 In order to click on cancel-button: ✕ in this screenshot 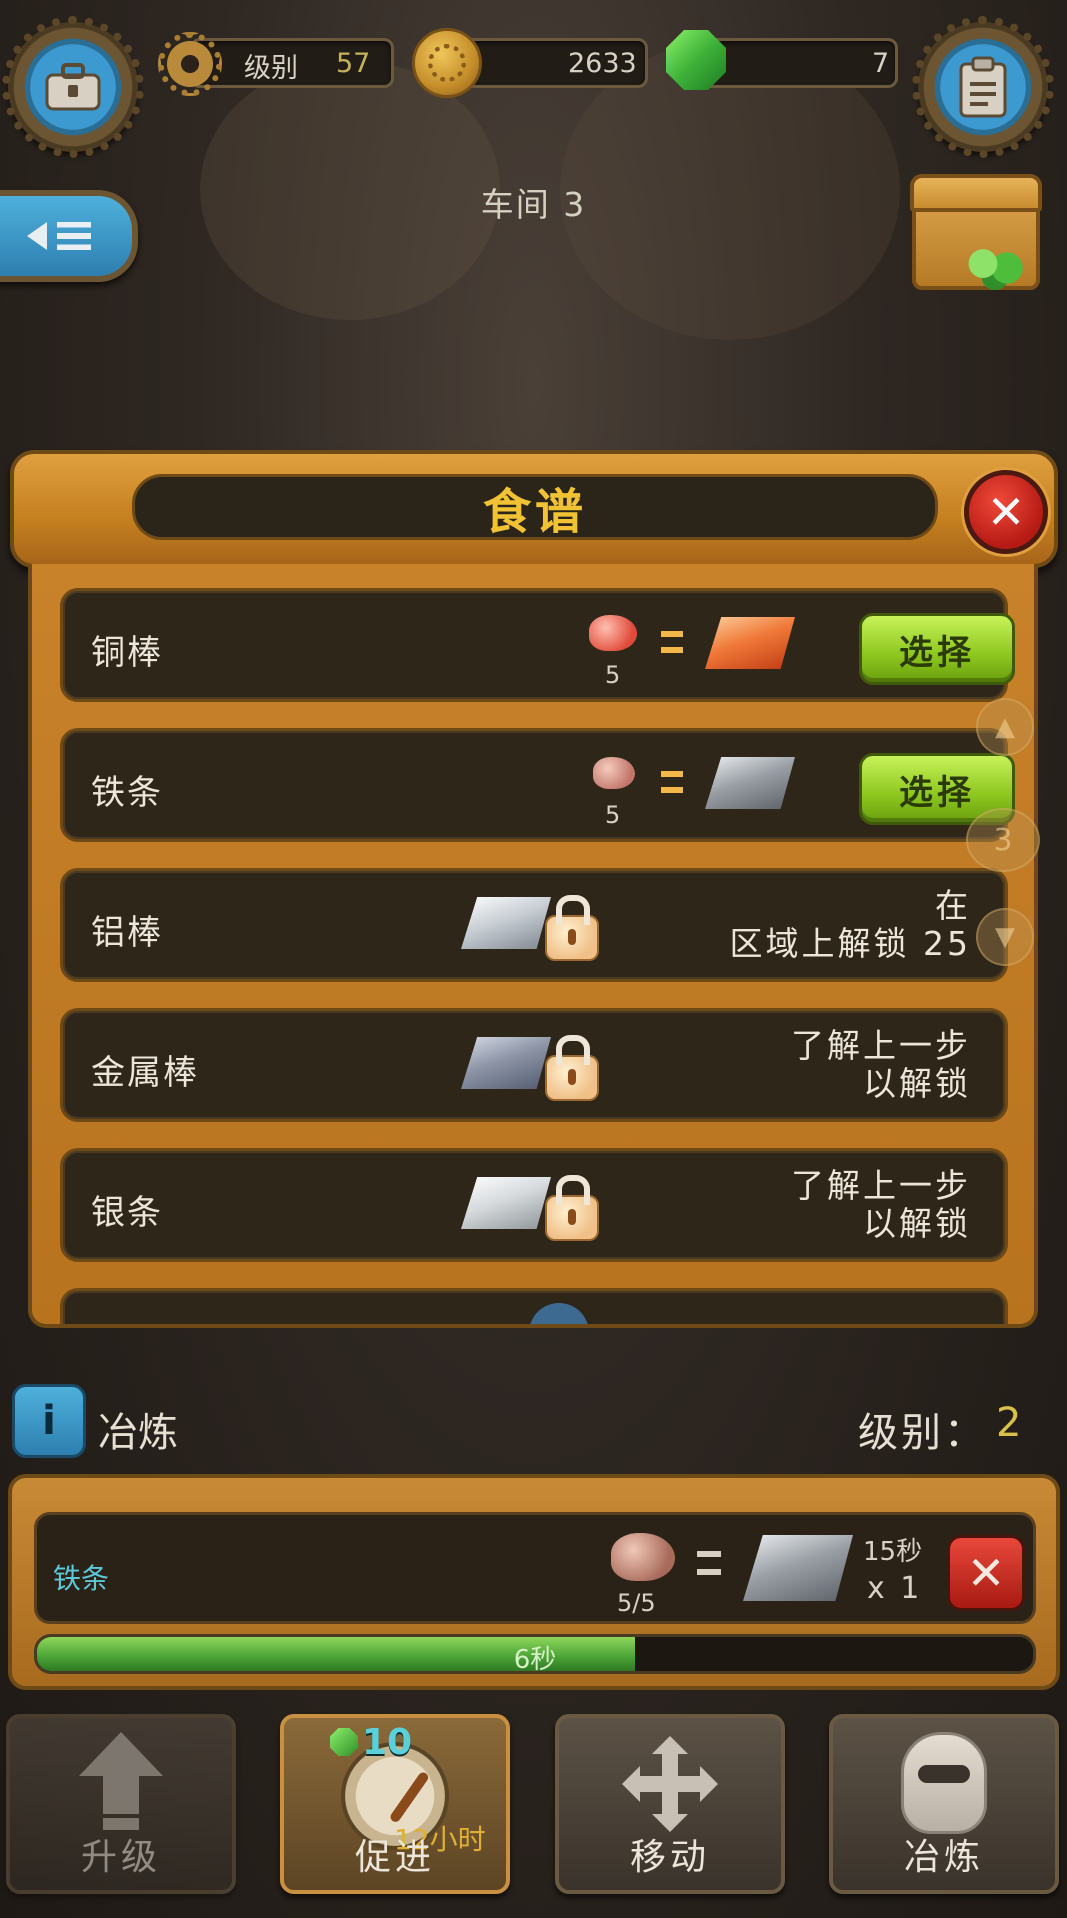, I will do `click(986, 1573)`.